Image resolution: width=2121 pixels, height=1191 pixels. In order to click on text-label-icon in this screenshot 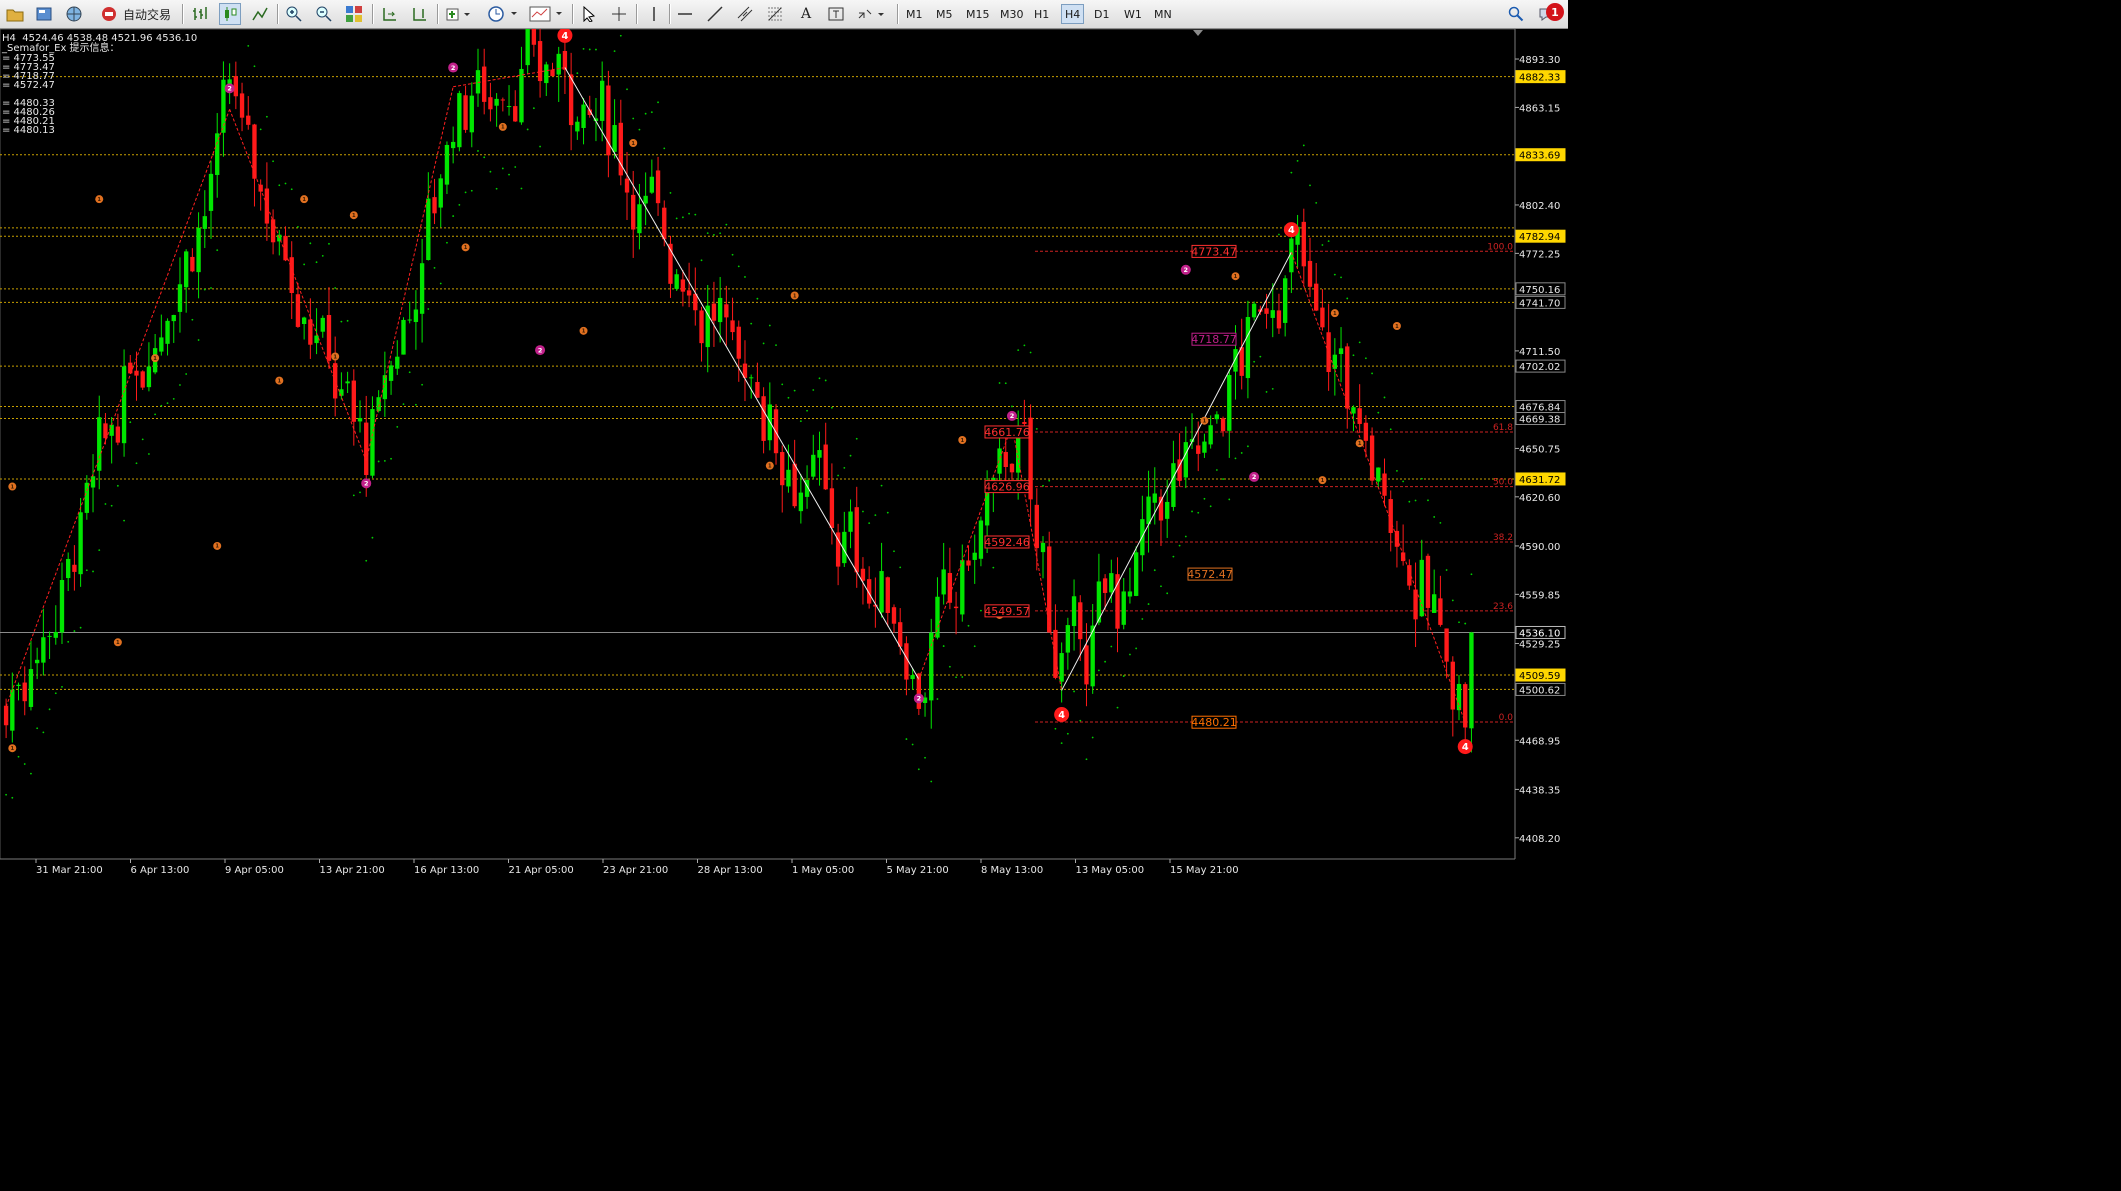, I will do `click(836, 14)`.